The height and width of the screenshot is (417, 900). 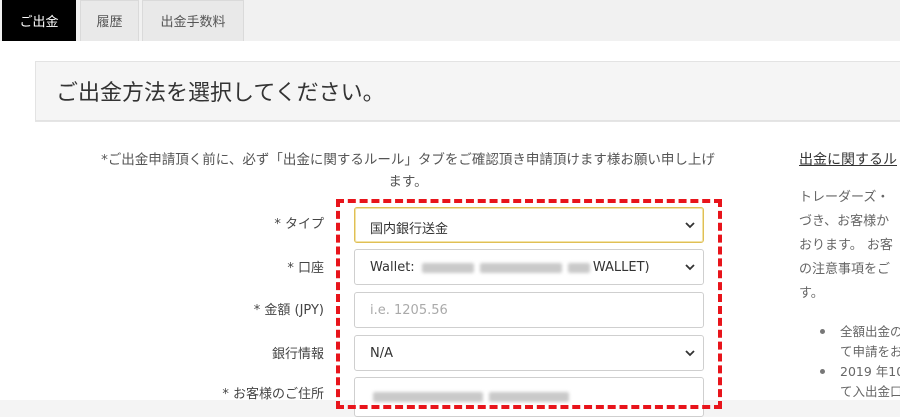 What do you see at coordinates (860, 382) in the screenshot?
I see `list-item: 2019 年10 て入出金口` at bounding box center [860, 382].